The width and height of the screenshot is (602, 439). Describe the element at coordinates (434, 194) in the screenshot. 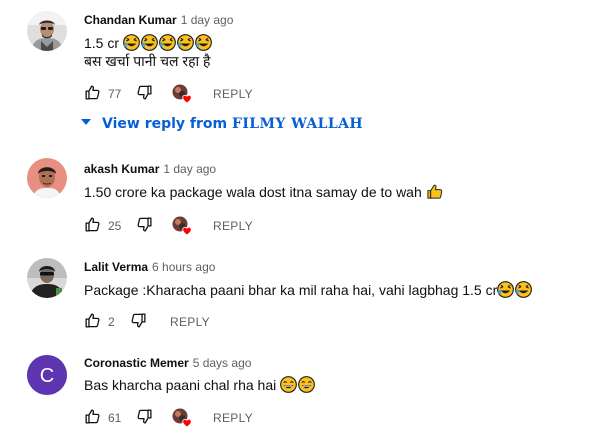

I see `thumbs-up-icon` at that location.